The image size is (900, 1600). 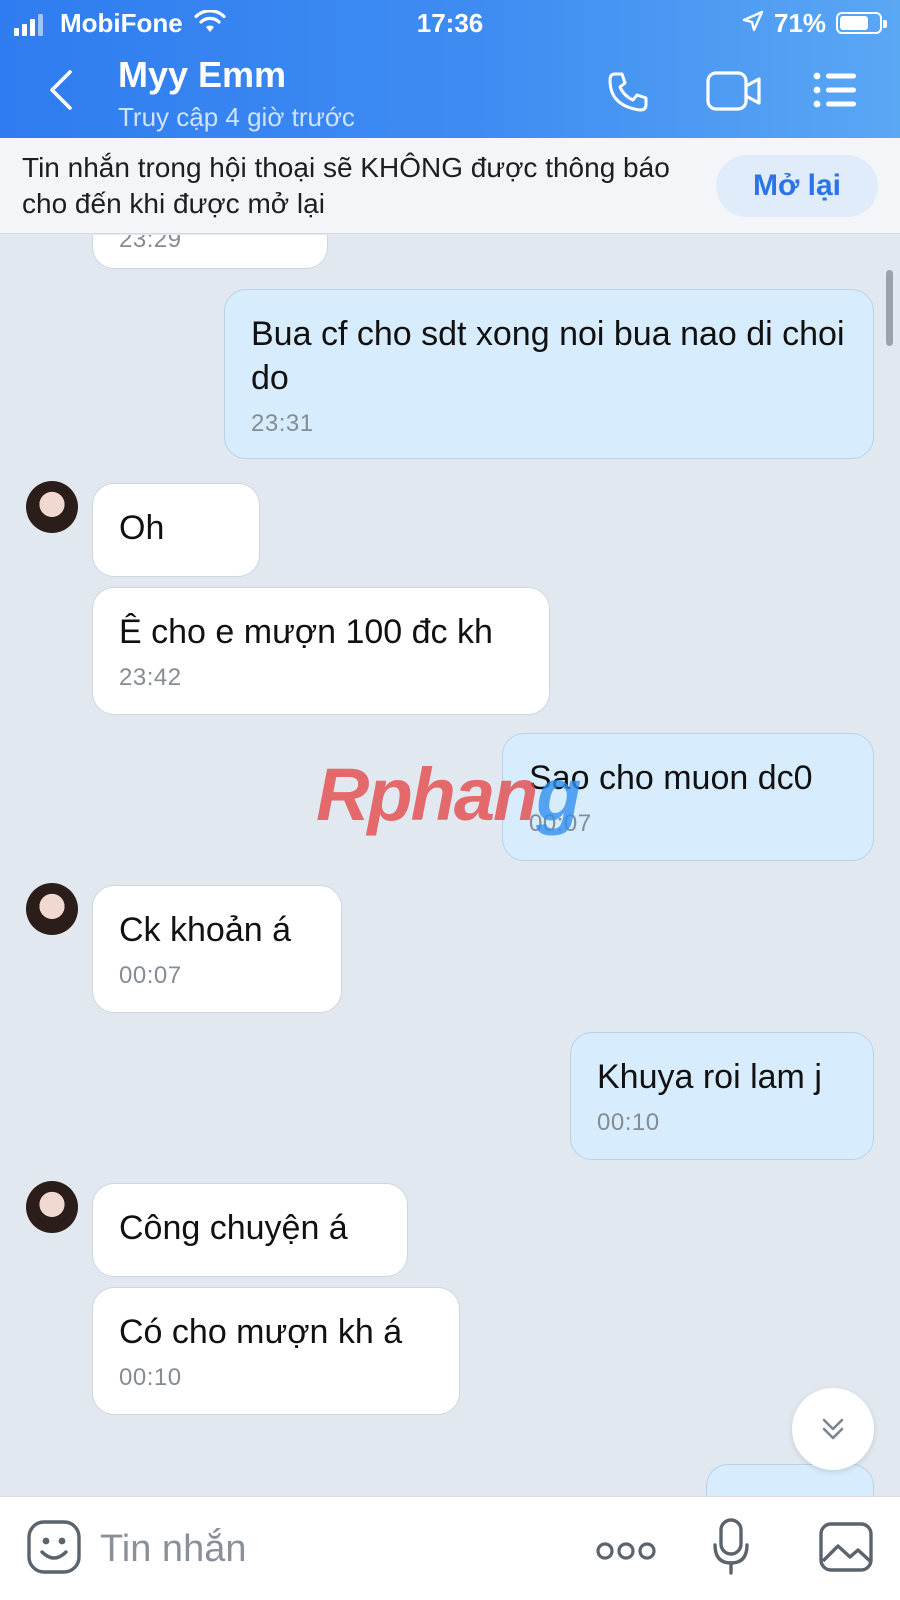 I want to click on incoming-message: Ê cho e mượn 100 đc kh 23:42, so click(x=321, y=651).